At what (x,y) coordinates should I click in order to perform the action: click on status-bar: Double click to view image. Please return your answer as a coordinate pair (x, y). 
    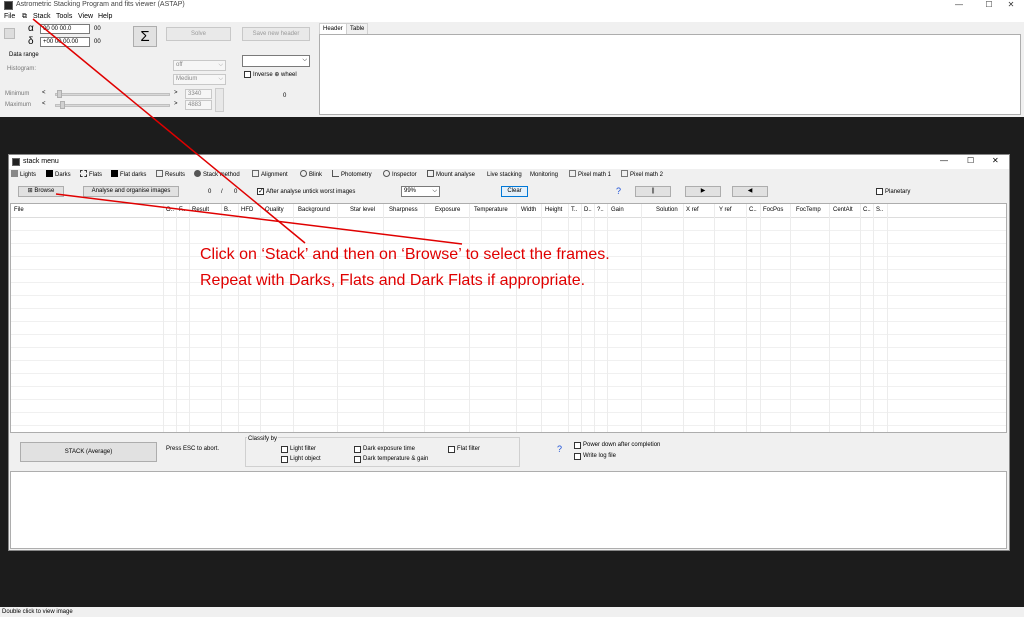
    Looking at the image, I should click on (512, 612).